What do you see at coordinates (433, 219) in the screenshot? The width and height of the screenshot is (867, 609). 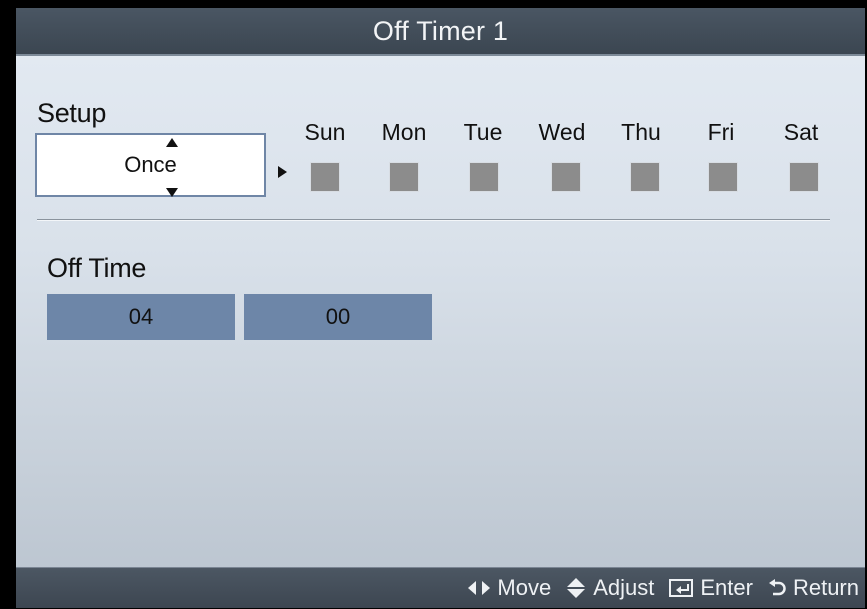 I see `divider` at bounding box center [433, 219].